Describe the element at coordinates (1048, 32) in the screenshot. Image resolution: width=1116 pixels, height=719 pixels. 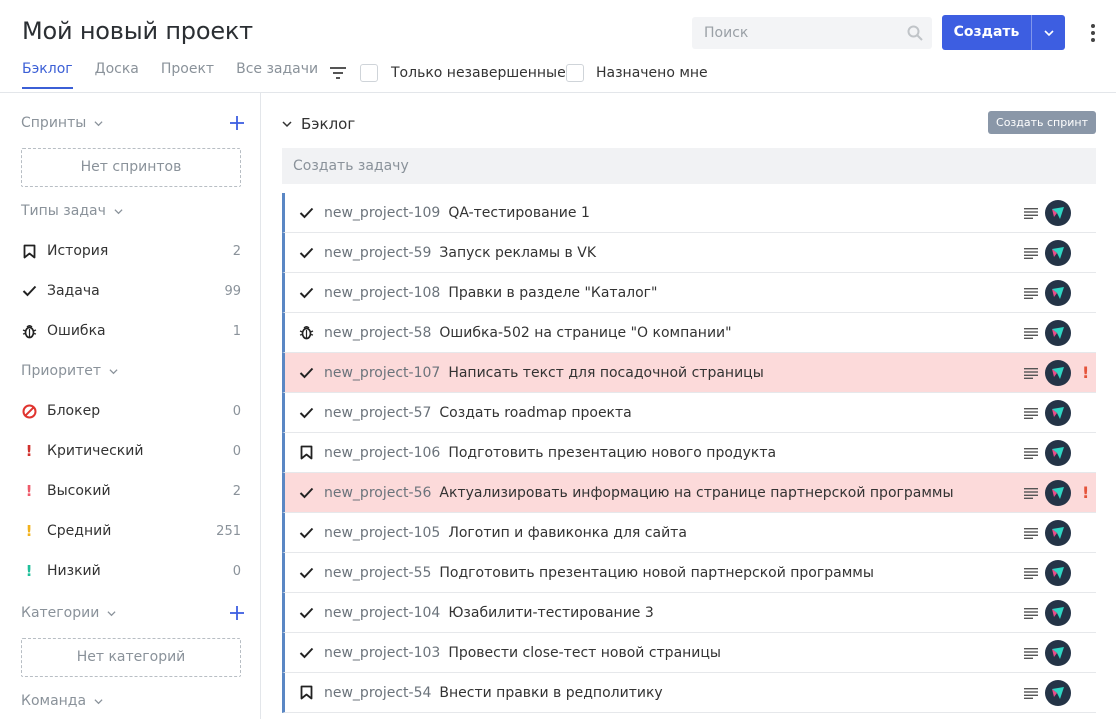
I see `create-dropdown-button` at that location.